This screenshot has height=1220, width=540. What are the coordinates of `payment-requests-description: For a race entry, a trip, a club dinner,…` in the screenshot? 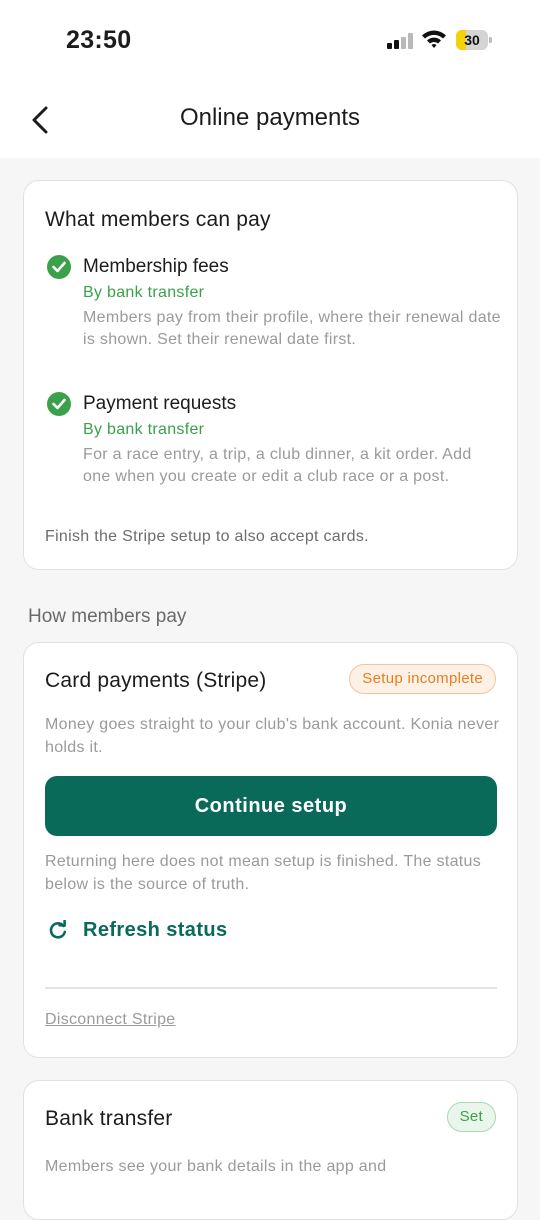 It's located at (277, 465).